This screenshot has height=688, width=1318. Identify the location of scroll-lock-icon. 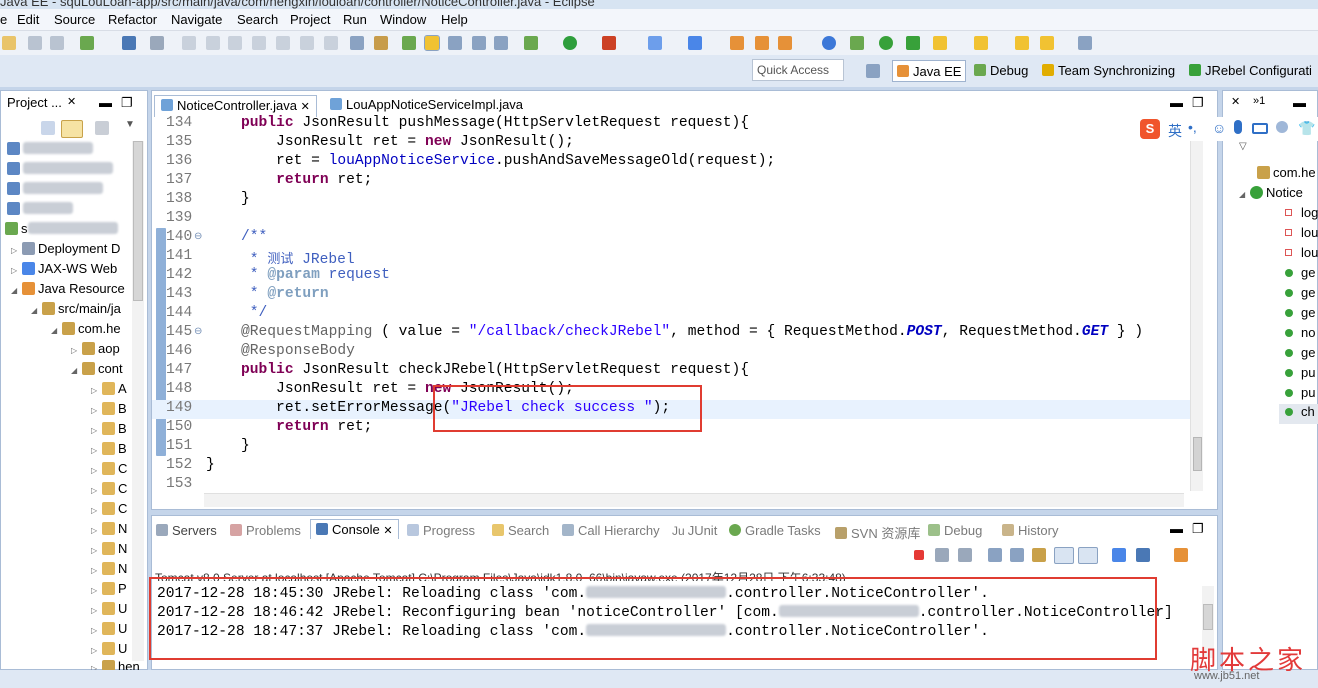
(1017, 555).